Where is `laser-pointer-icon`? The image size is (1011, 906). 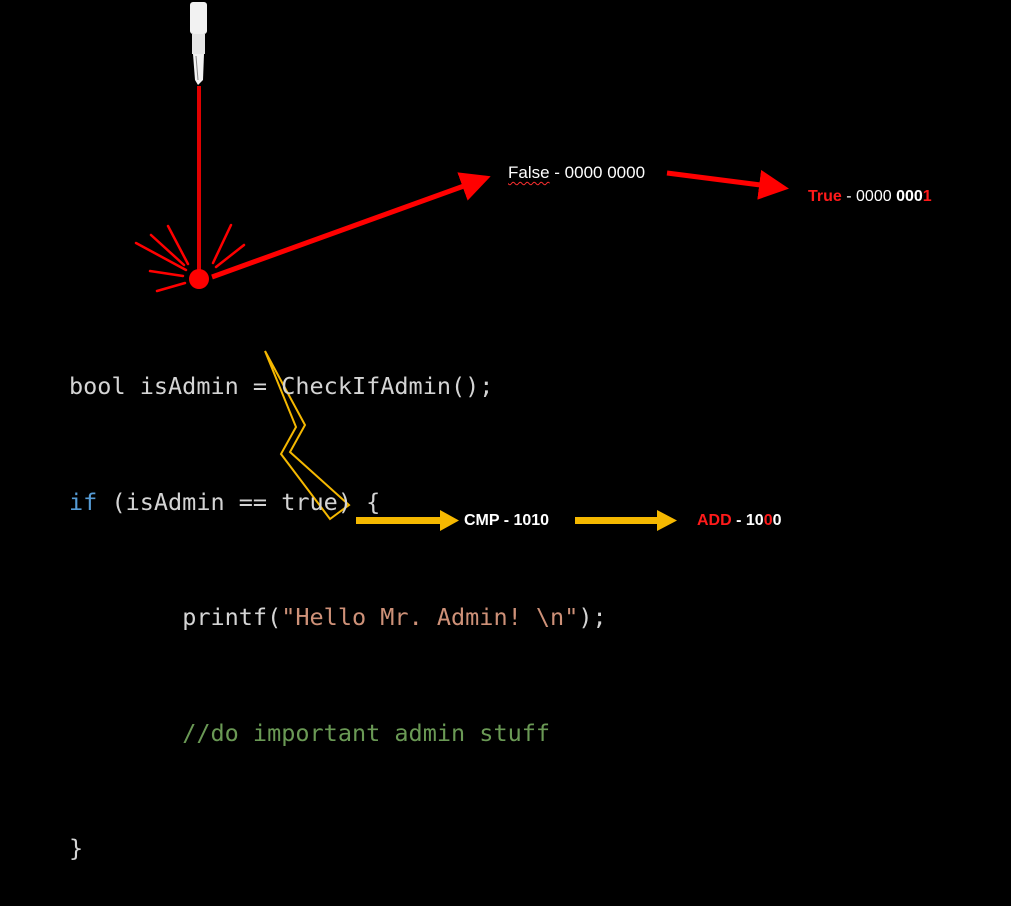
laser-pointer-icon is located at coordinates (198, 43).